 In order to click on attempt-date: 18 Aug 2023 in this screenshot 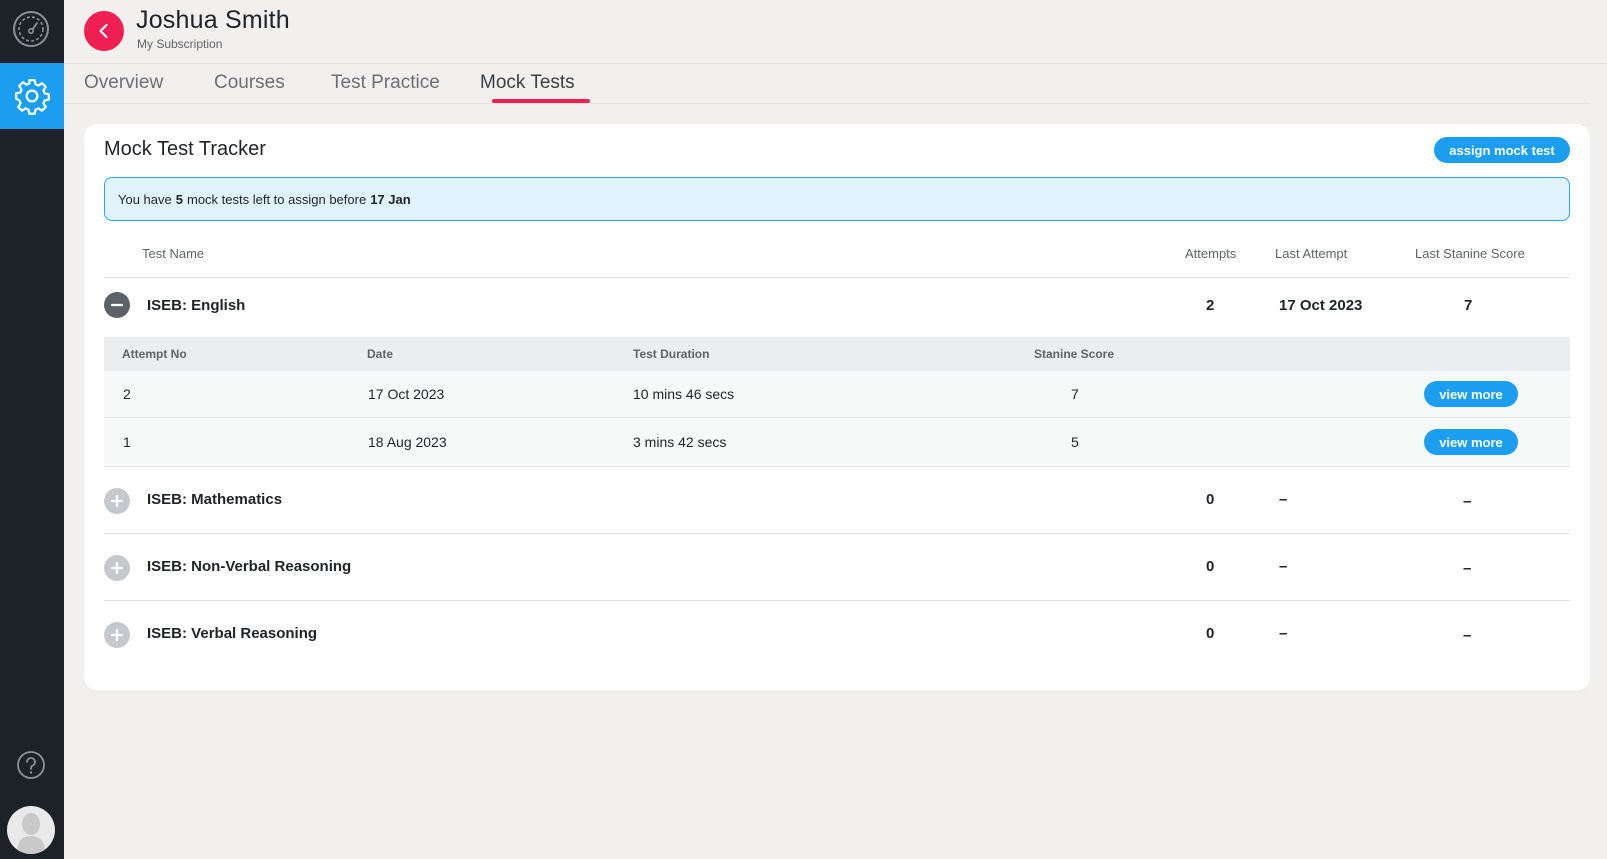, I will do `click(407, 442)`.